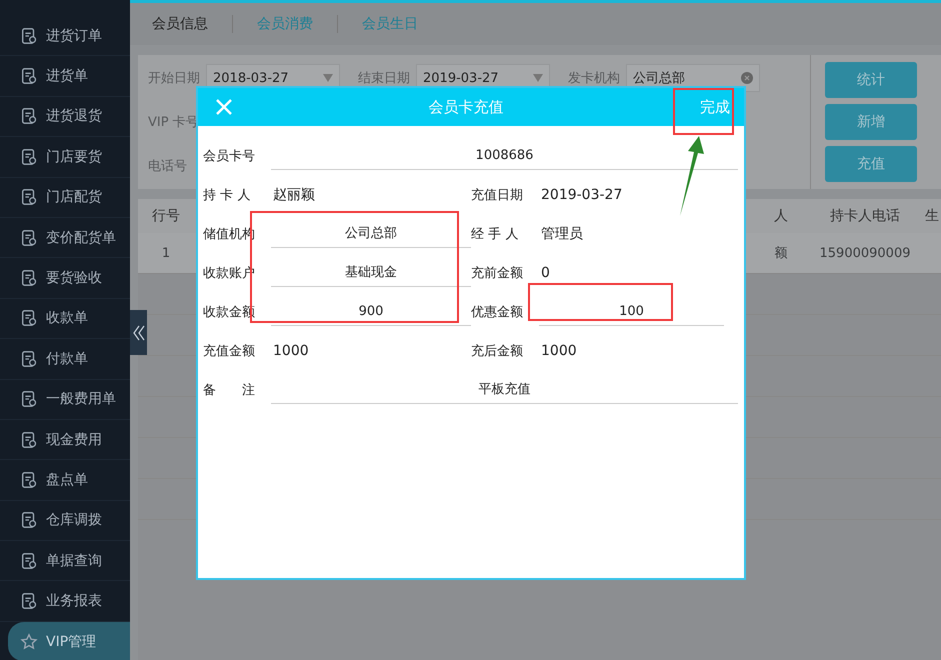 Image resolution: width=941 pixels, height=660 pixels. I want to click on field-label: 经 手 人, so click(495, 234).